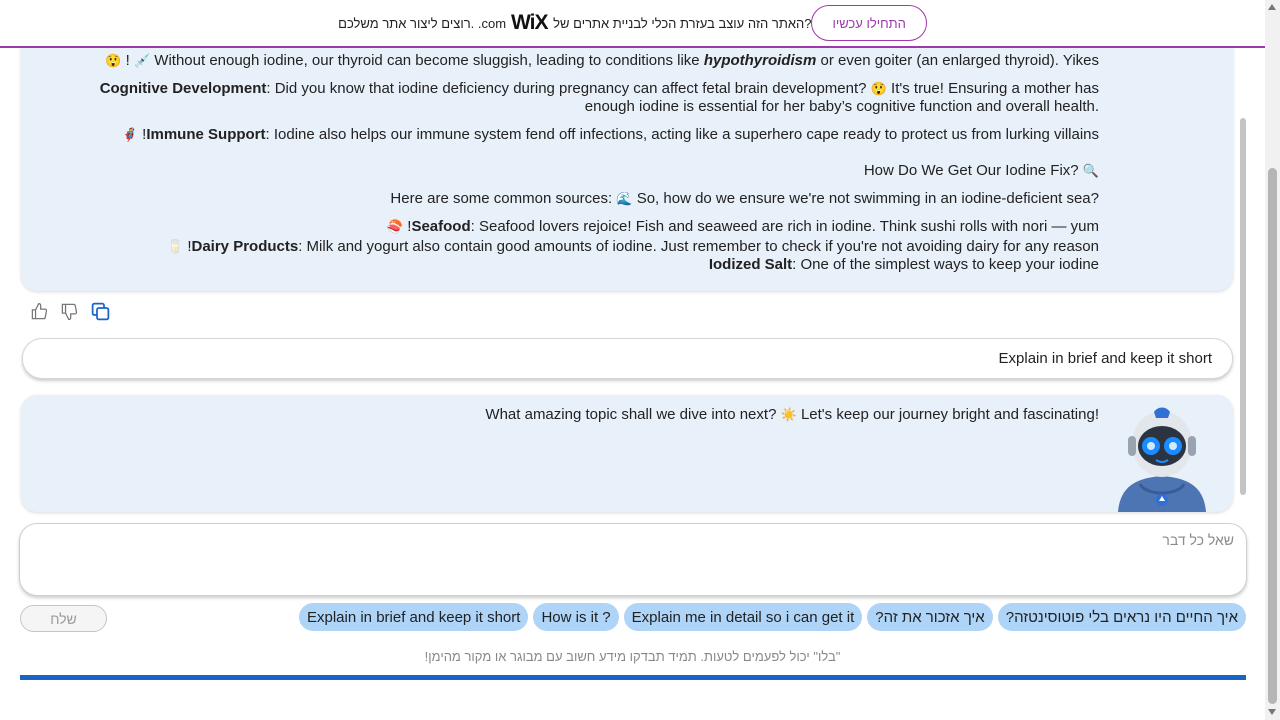 This screenshot has height=720, width=1280. I want to click on suggestion-chip: How is it ?, so click(576, 617).